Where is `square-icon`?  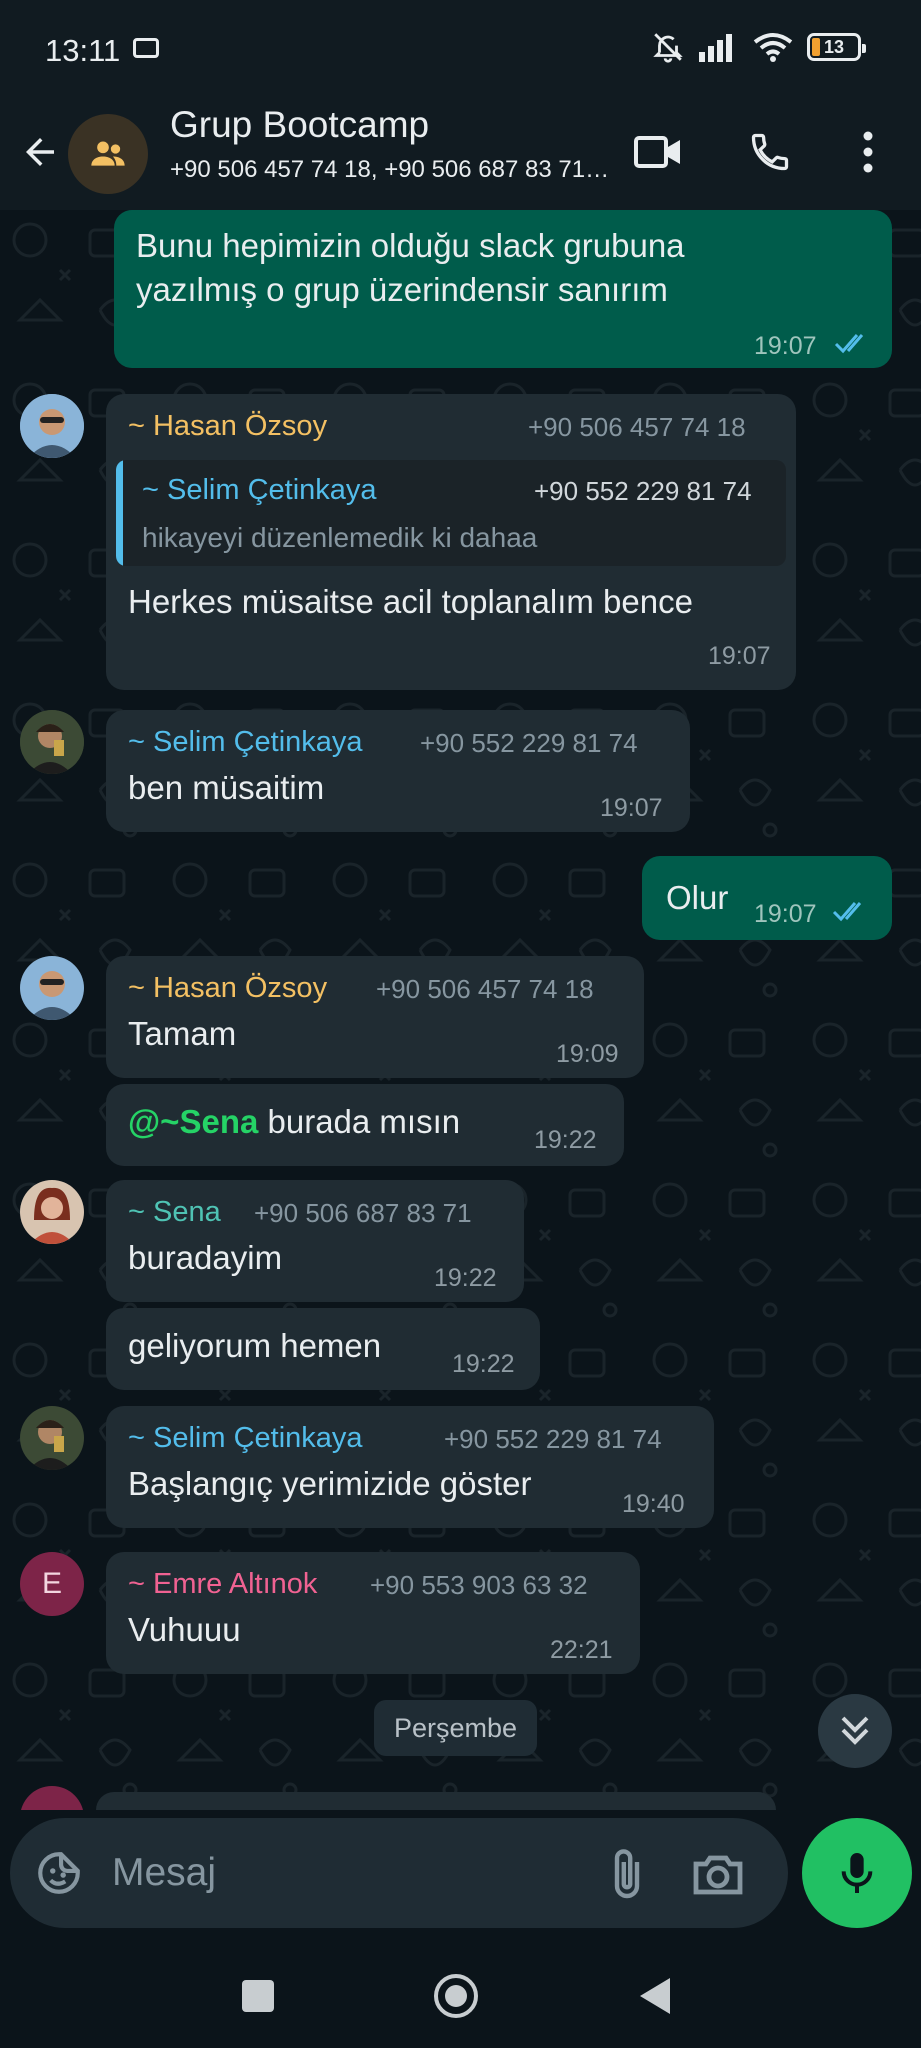 square-icon is located at coordinates (258, 1996).